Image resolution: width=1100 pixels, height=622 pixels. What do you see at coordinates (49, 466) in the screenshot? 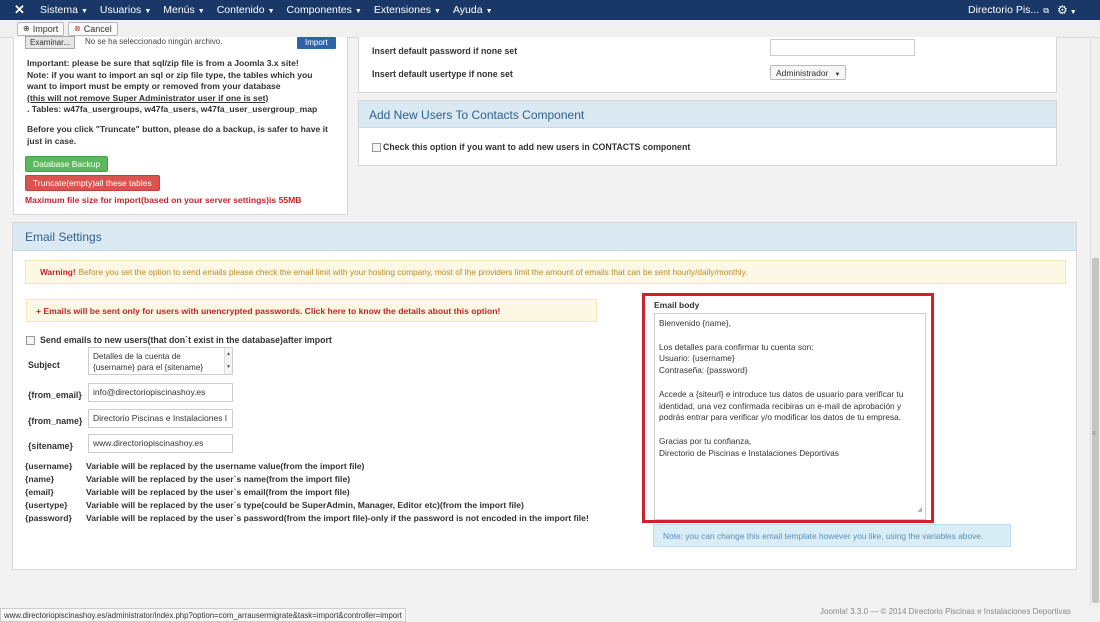
I see `variable-key: {username}` at bounding box center [49, 466].